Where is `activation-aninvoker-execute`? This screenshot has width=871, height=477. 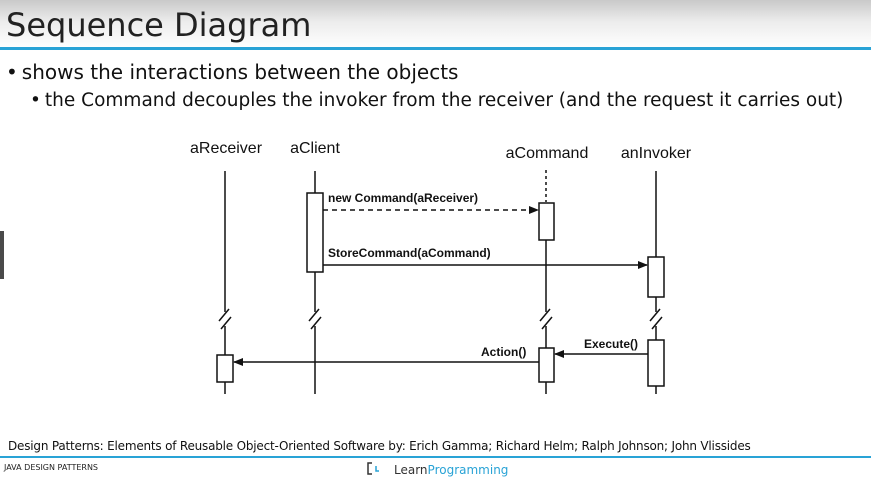 activation-aninvoker-execute is located at coordinates (656, 363).